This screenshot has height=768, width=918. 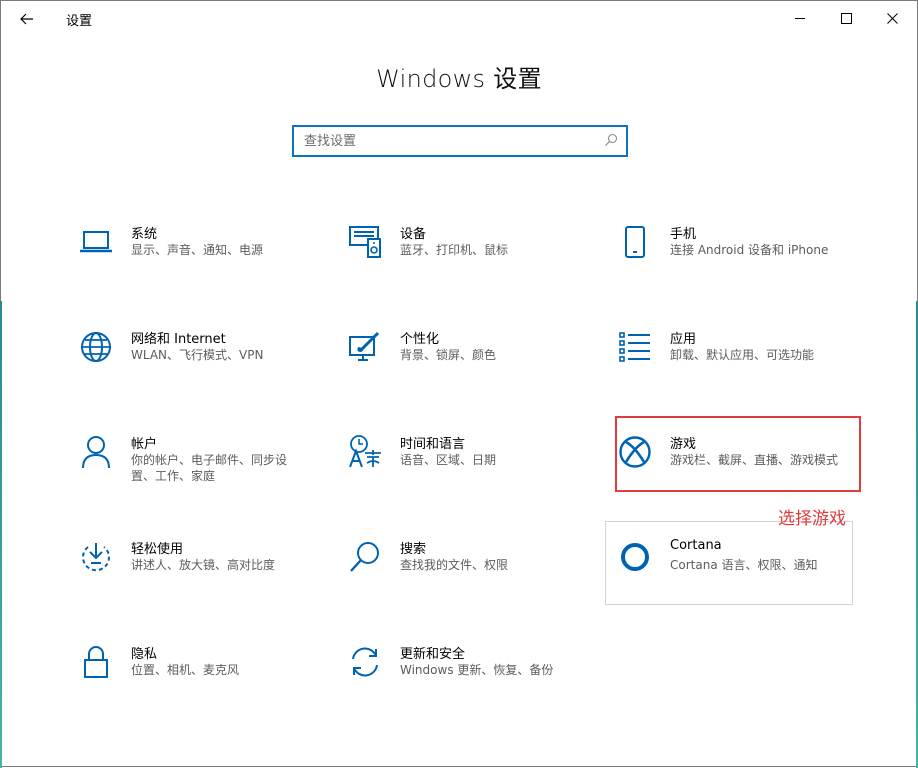 I want to click on tile-update-security: 更新和安全 Windows 更新、恢复、备份, so click(x=473, y=679).